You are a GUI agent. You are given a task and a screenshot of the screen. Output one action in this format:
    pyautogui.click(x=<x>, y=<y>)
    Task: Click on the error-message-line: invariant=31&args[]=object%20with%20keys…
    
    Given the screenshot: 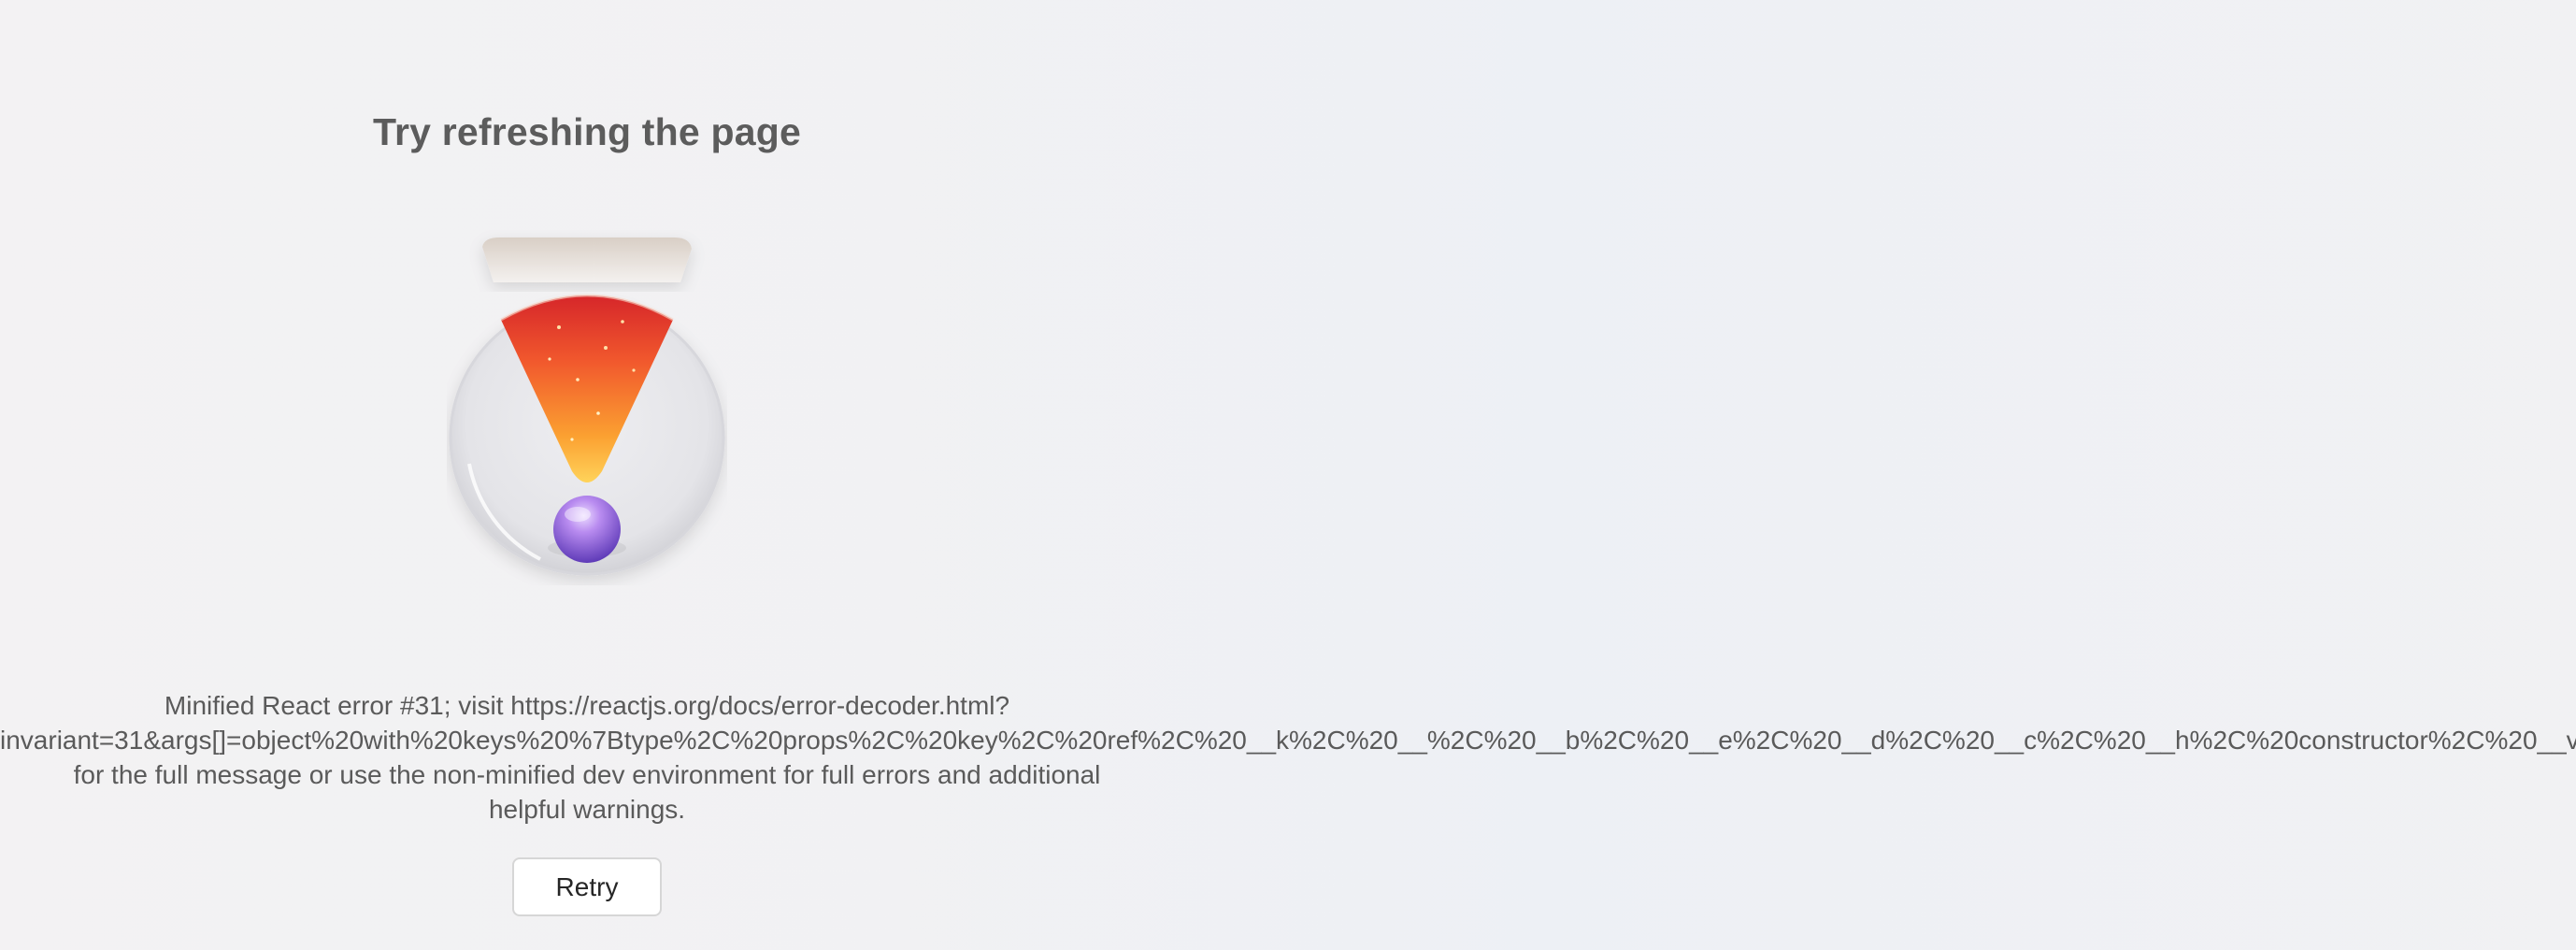 What is the action you would take?
    pyautogui.click(x=1288, y=740)
    